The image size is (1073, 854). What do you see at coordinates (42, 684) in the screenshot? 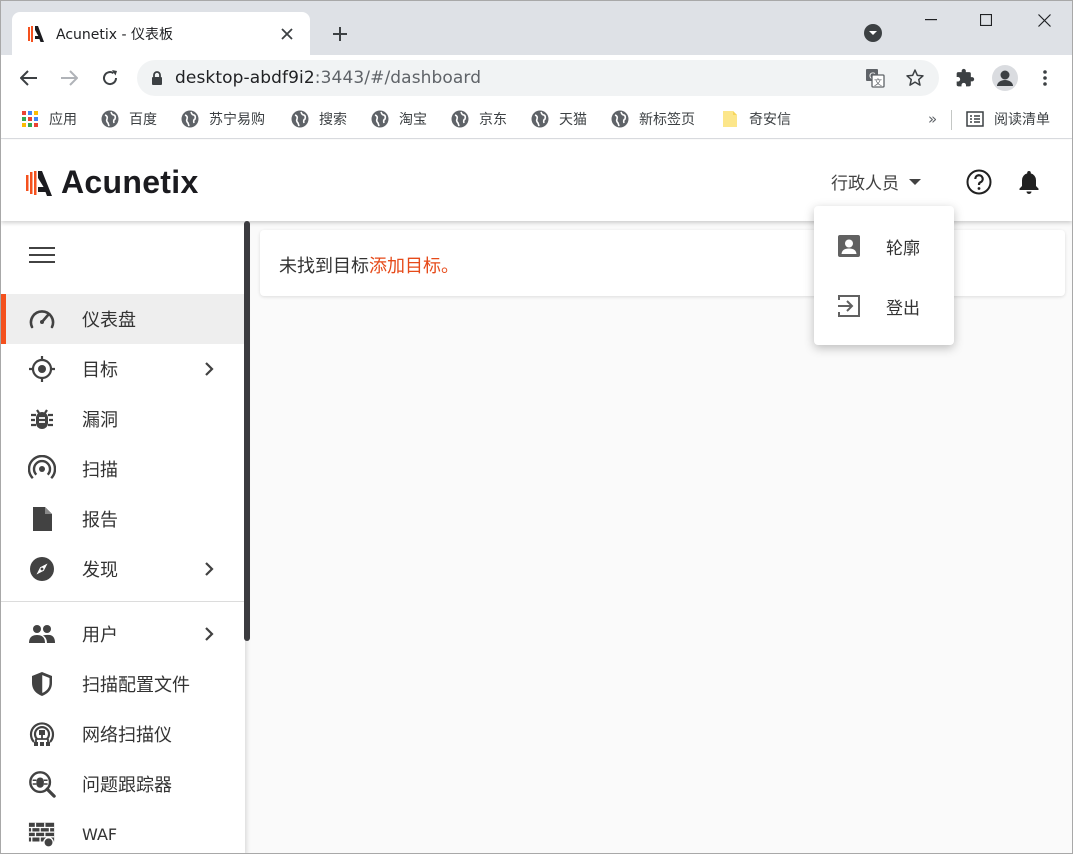
I see `shield-icon` at bounding box center [42, 684].